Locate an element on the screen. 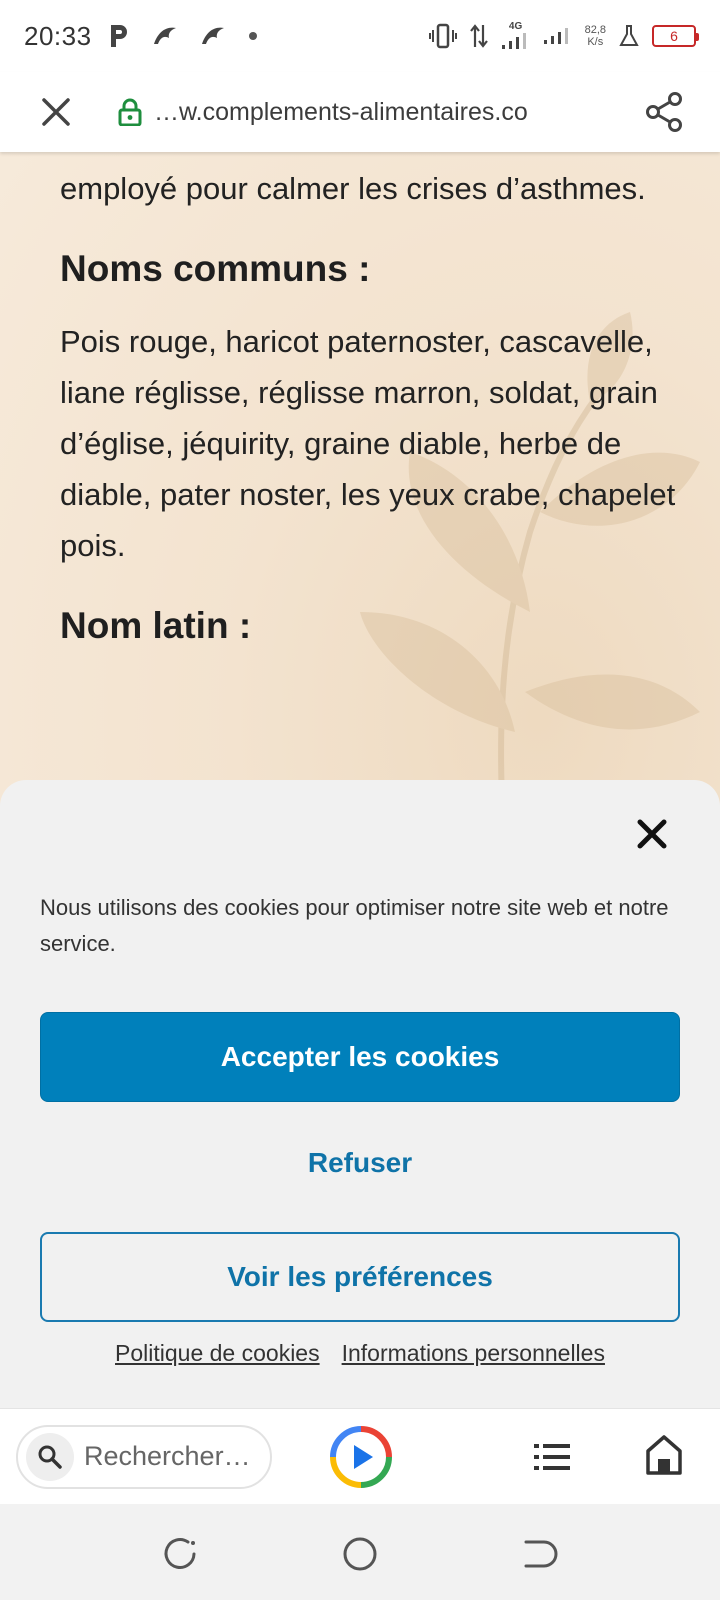  net-speed-value: 82,8 is located at coordinates (595, 30).